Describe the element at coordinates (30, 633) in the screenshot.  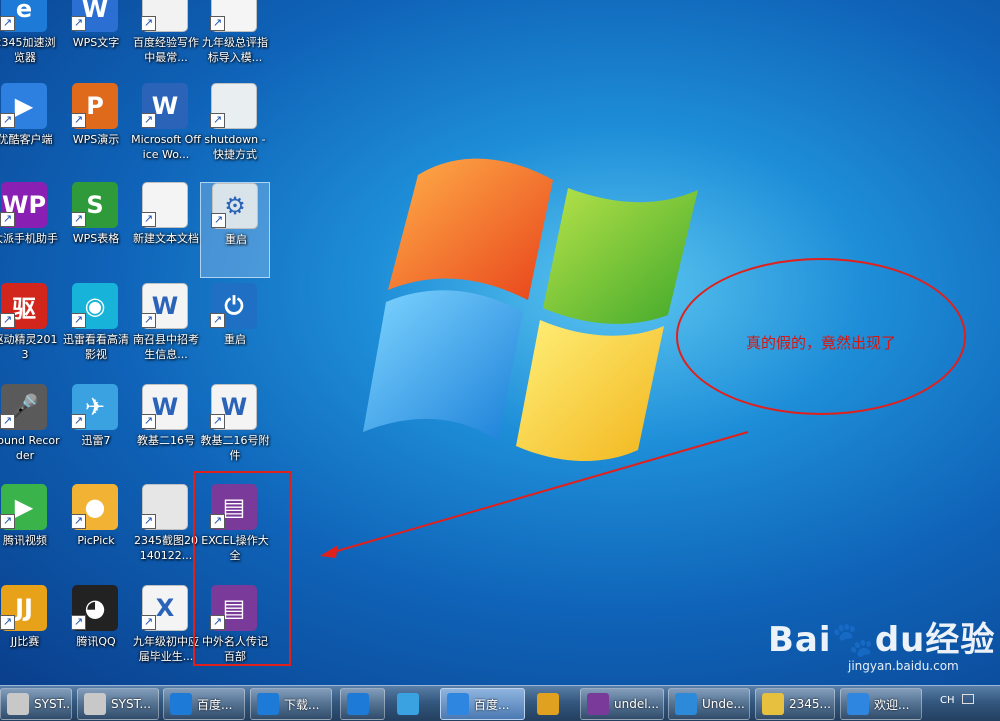
I see `desktop-icon: JJ ↗ JJ比赛` at that location.